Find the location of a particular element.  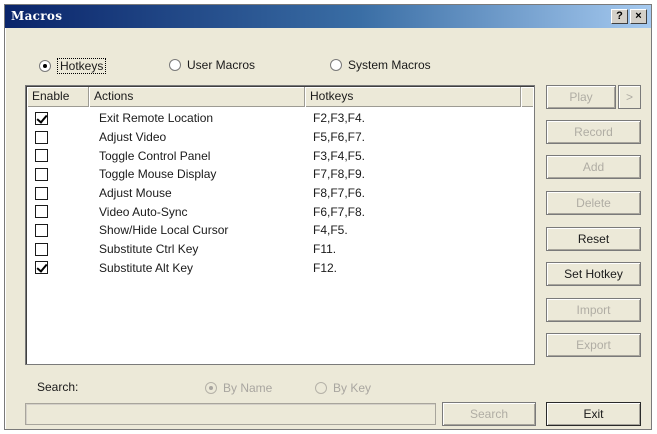

system-macros-radio is located at coordinates (336, 65).